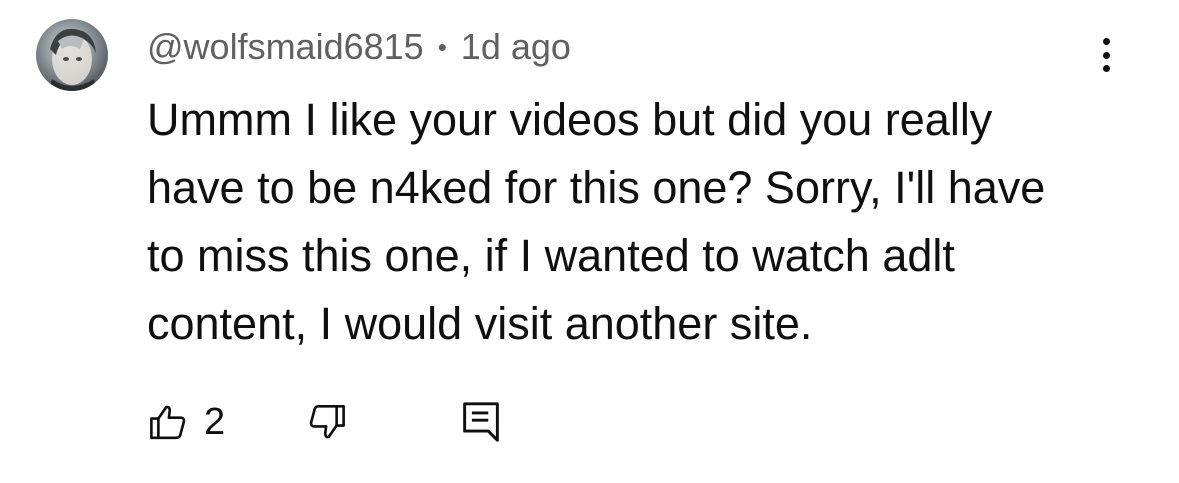 This screenshot has height=483, width=1179. I want to click on comment-actions: 2, so click(324, 422).